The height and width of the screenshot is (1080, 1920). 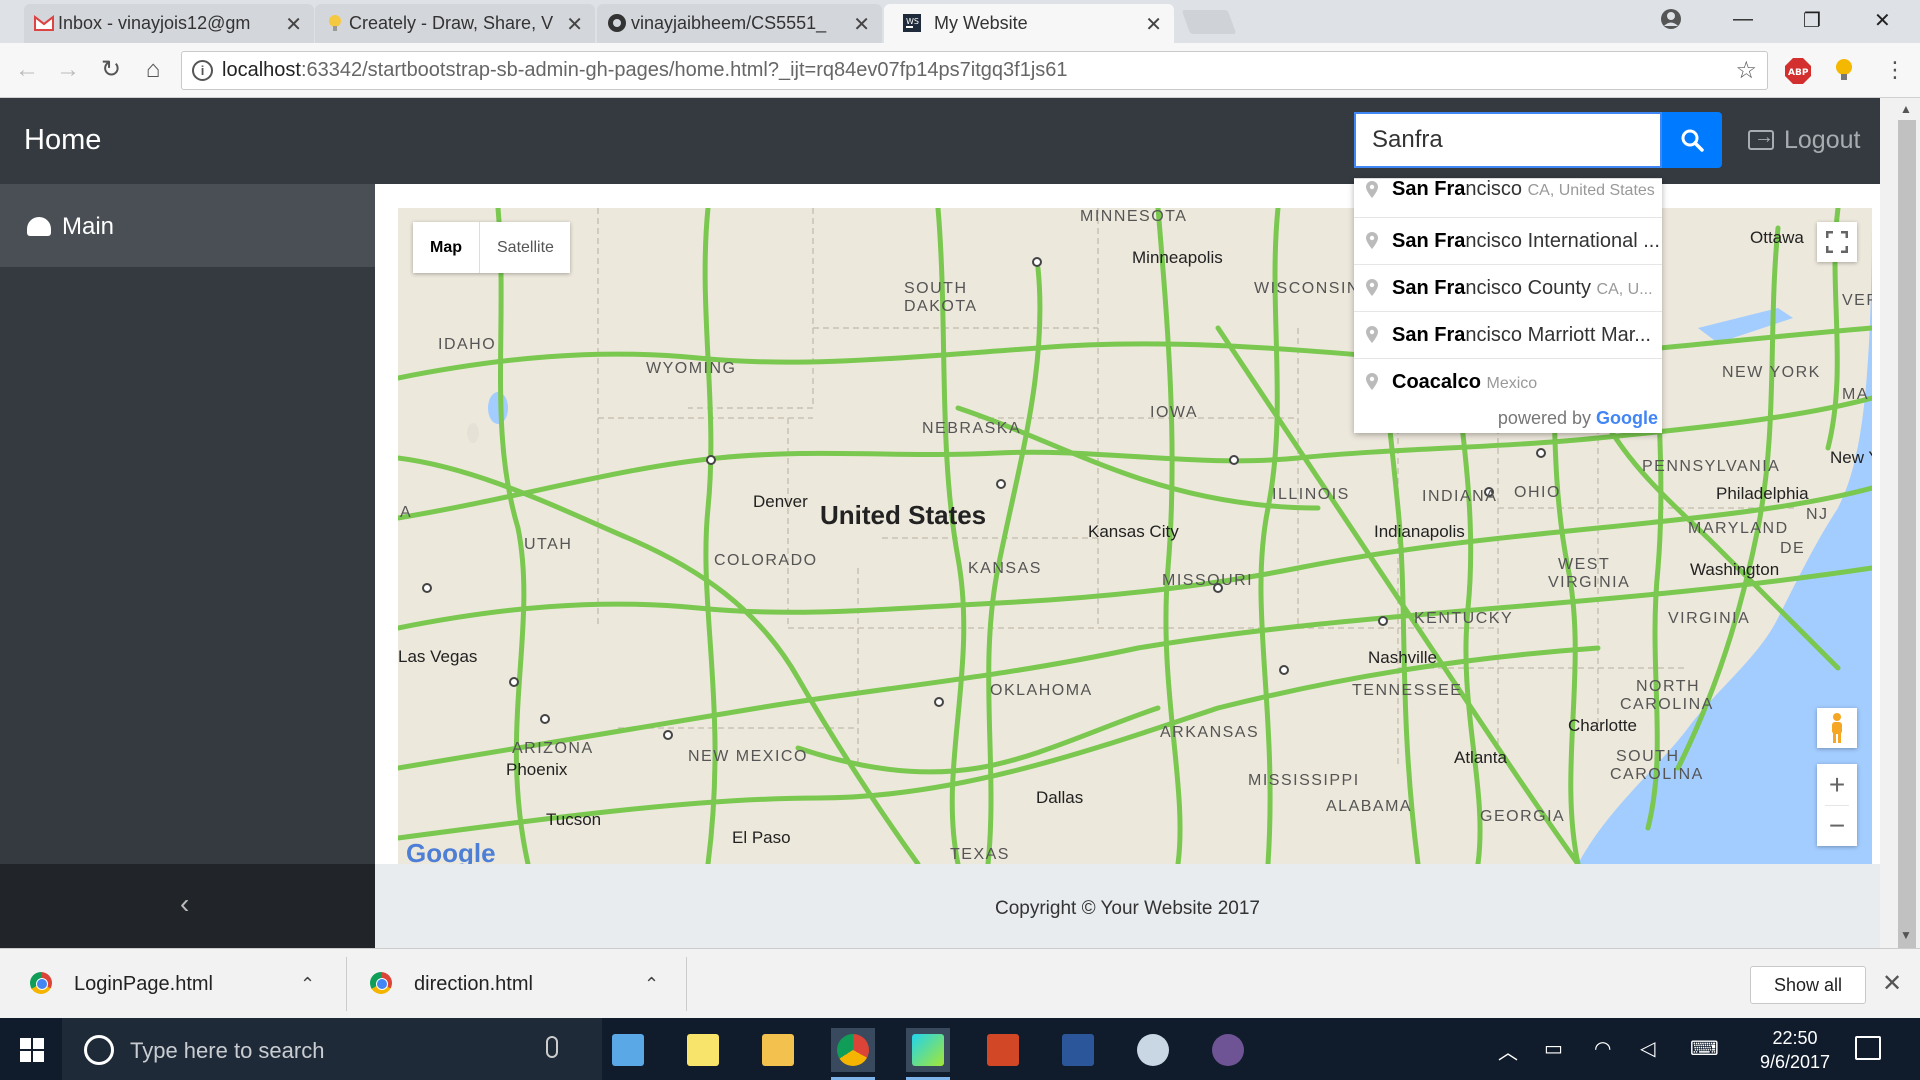 What do you see at coordinates (1837, 728) in the screenshot?
I see `street-view-pegman` at bounding box center [1837, 728].